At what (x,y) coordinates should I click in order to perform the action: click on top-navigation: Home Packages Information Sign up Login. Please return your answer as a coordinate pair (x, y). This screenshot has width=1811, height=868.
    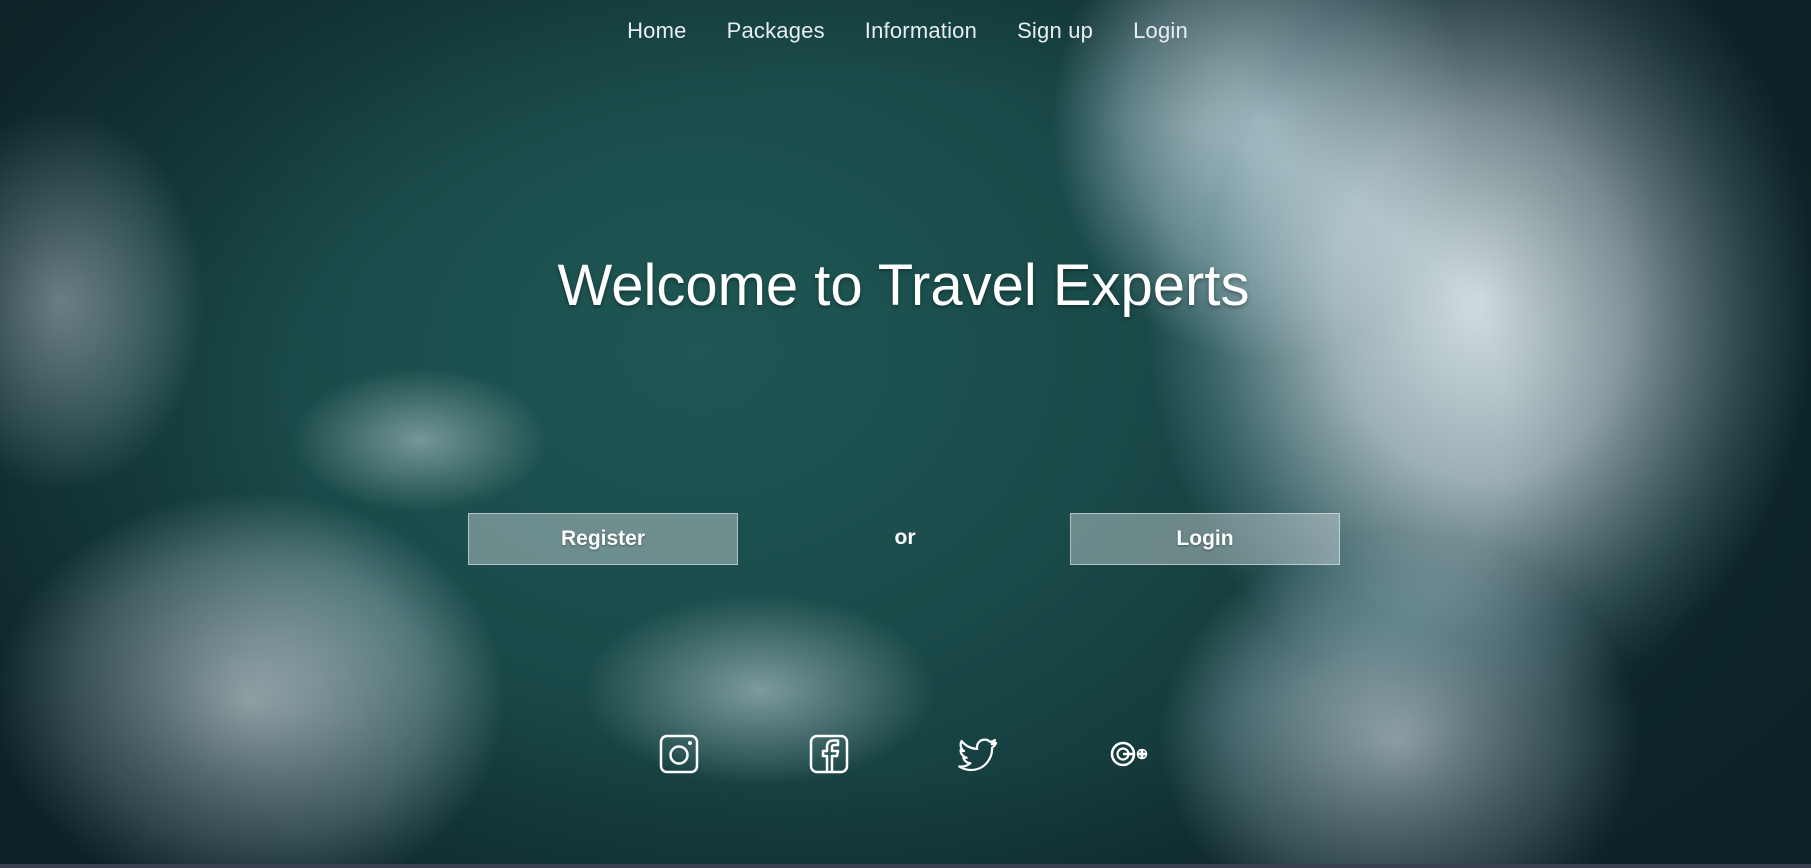
    Looking at the image, I should click on (905, 31).